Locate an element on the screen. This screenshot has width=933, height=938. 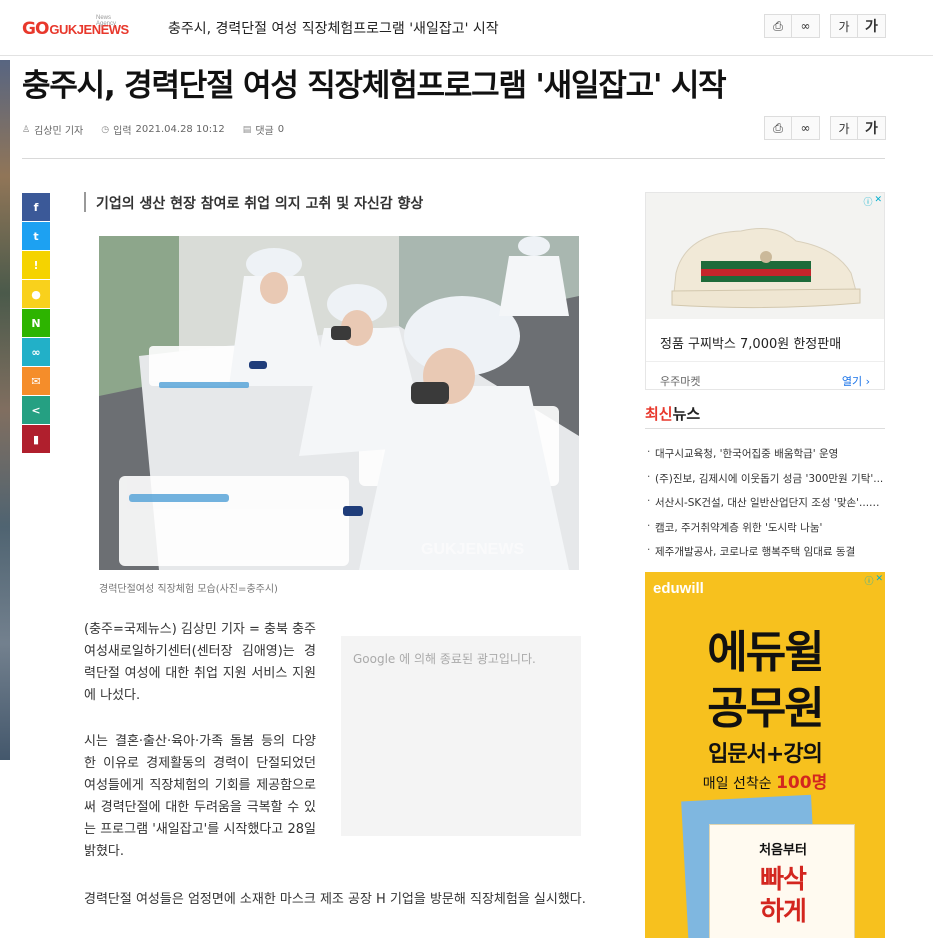
book-title-1: 처음부터 is located at coordinates (783, 850).